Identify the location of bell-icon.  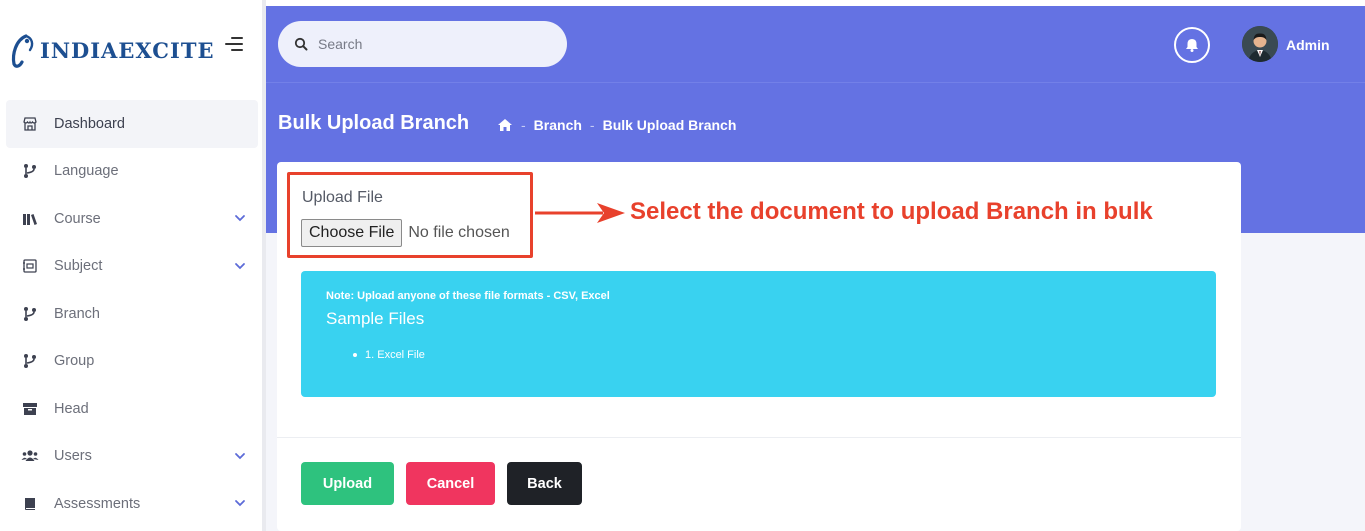
(1192, 45).